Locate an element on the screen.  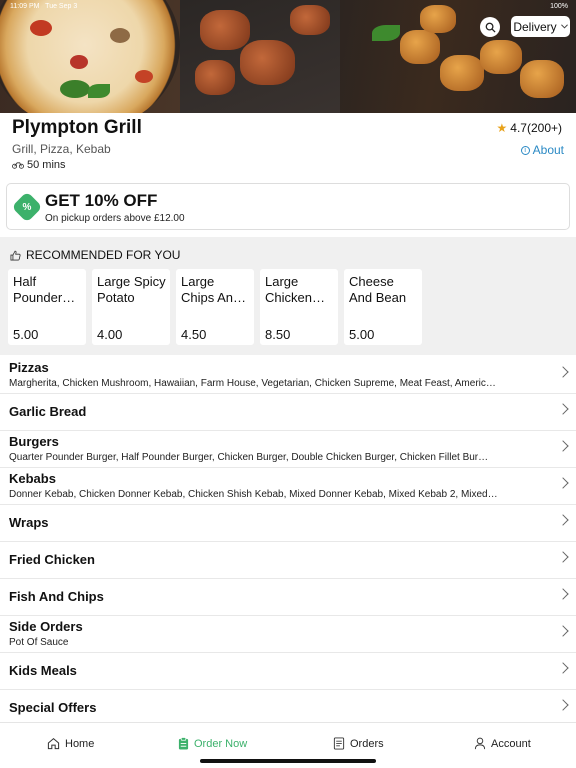
home-icon is located at coordinates (53, 743).